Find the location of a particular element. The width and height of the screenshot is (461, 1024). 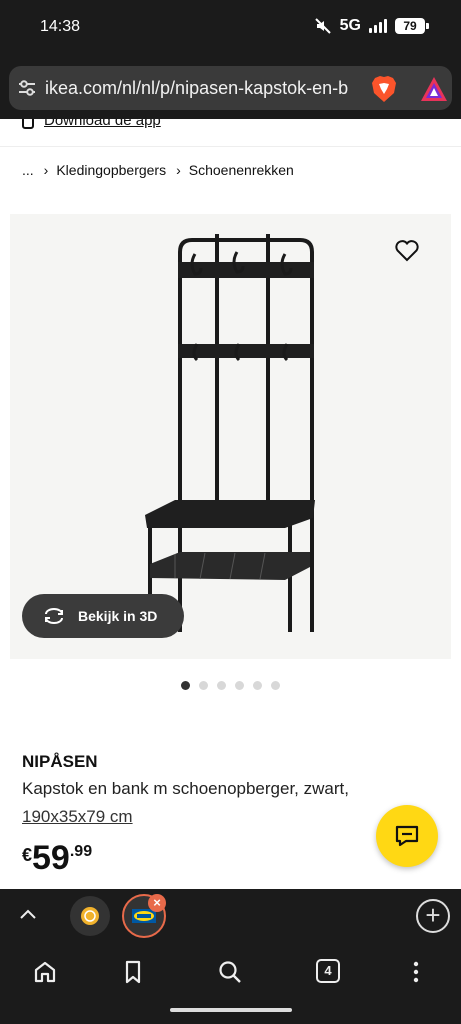

image-pagination is located at coordinates (230, 685).